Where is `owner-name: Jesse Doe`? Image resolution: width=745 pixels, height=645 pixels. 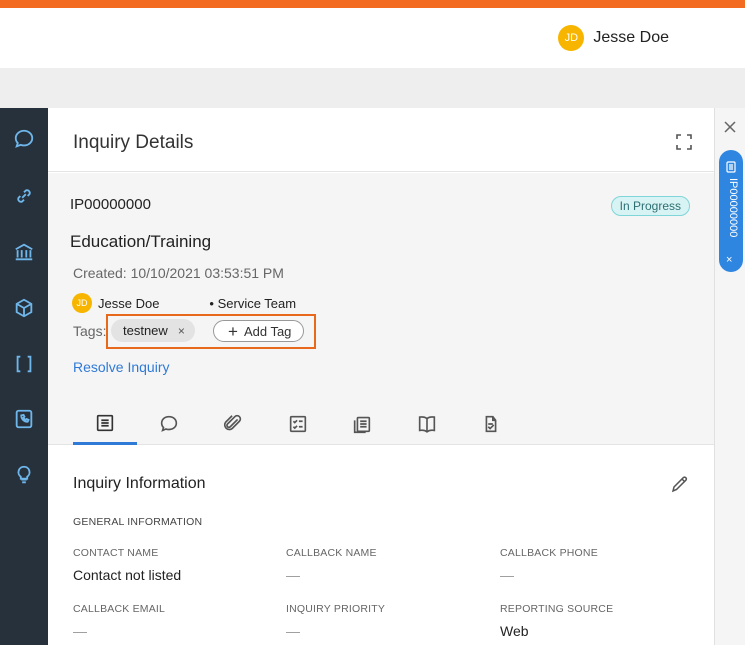
owner-name: Jesse Doe is located at coordinates (128, 303).